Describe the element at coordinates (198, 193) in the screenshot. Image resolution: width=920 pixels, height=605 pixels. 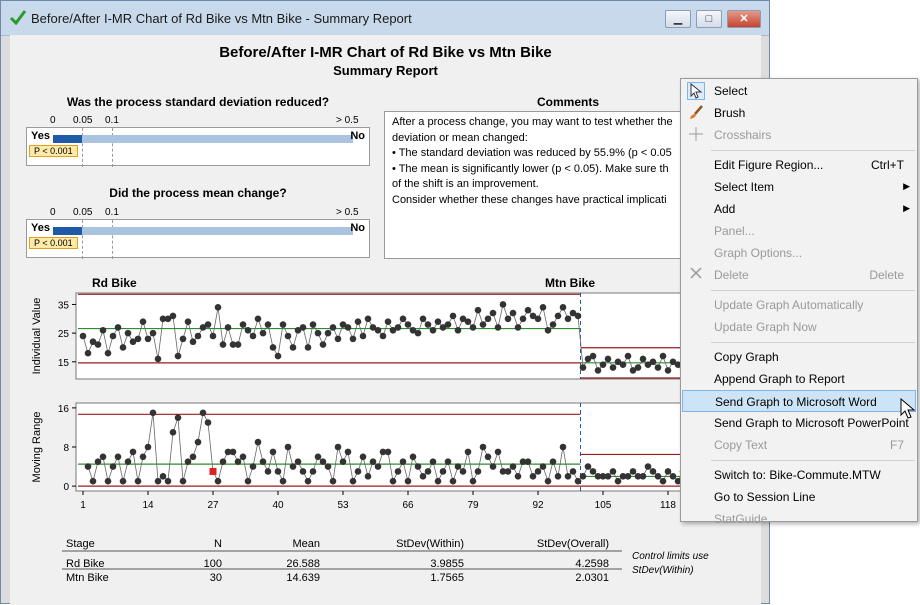
I see `question-mean: Did the process mean change?` at that location.